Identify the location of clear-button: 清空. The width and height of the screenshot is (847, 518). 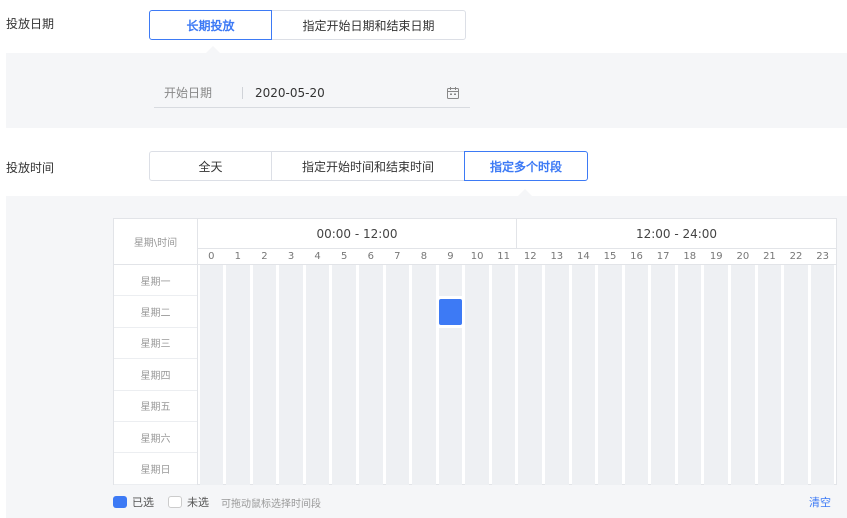
(820, 502).